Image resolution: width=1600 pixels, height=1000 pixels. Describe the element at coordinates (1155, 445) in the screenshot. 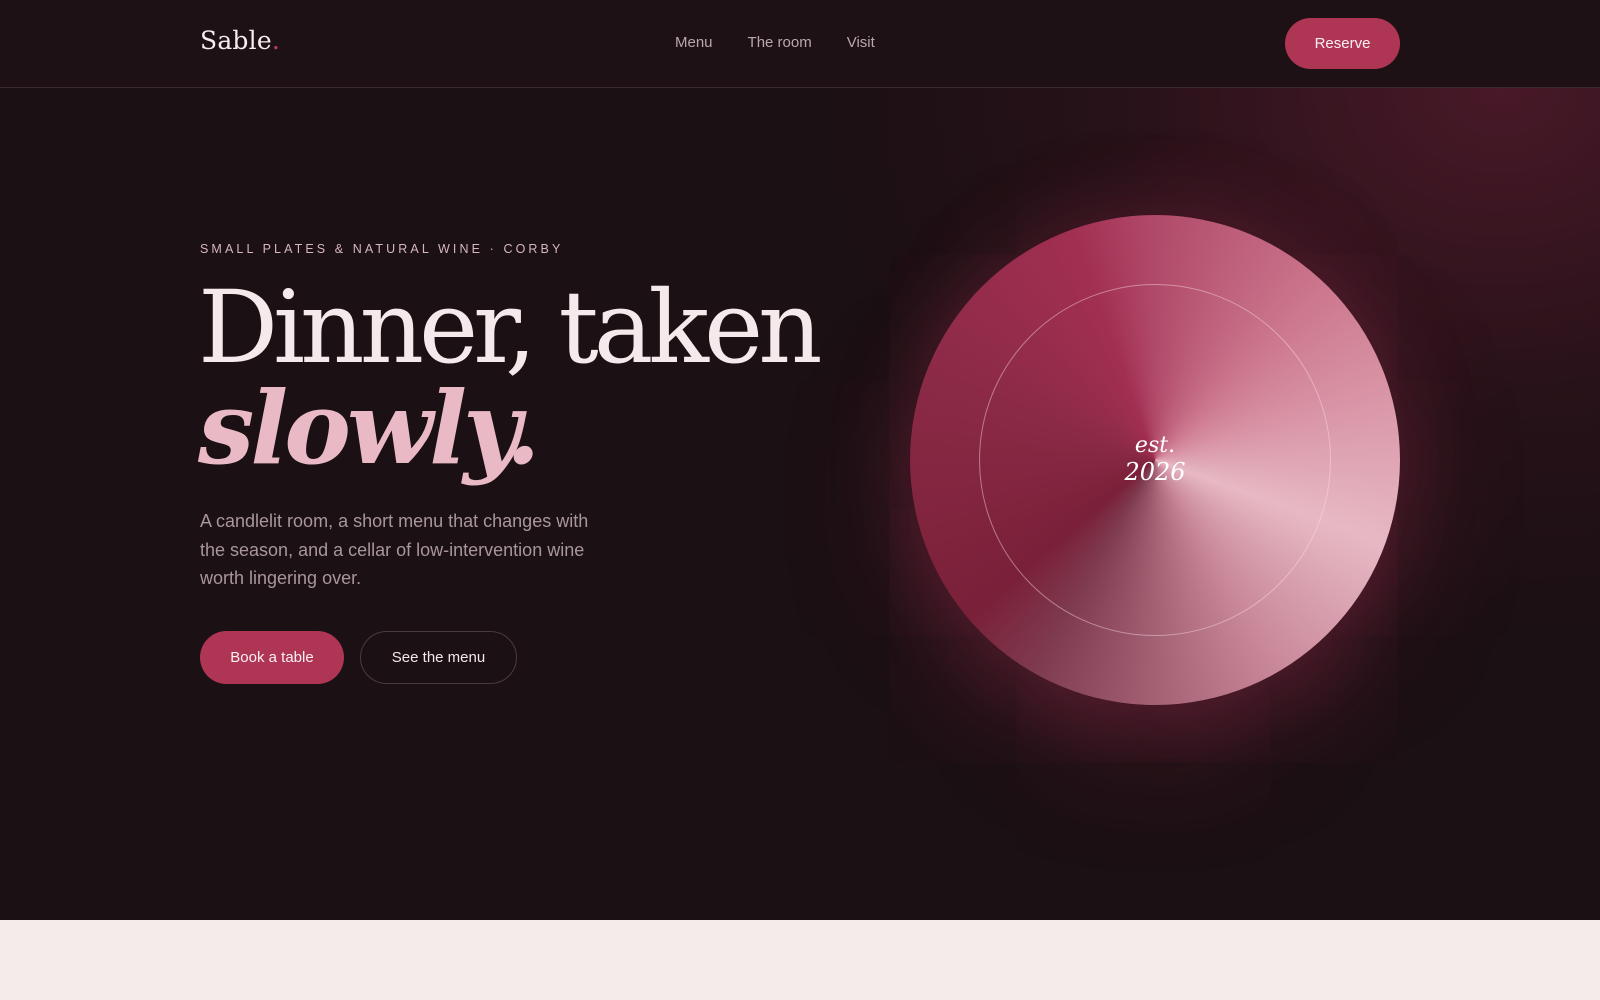

I see `badge-est-label: est.` at that location.